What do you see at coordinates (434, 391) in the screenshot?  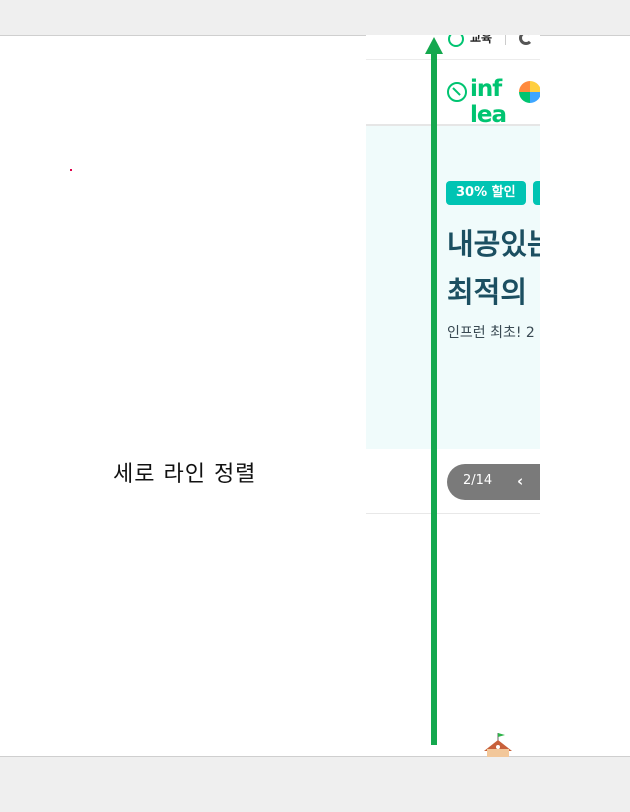 I see `vertical-guide-arrow` at bounding box center [434, 391].